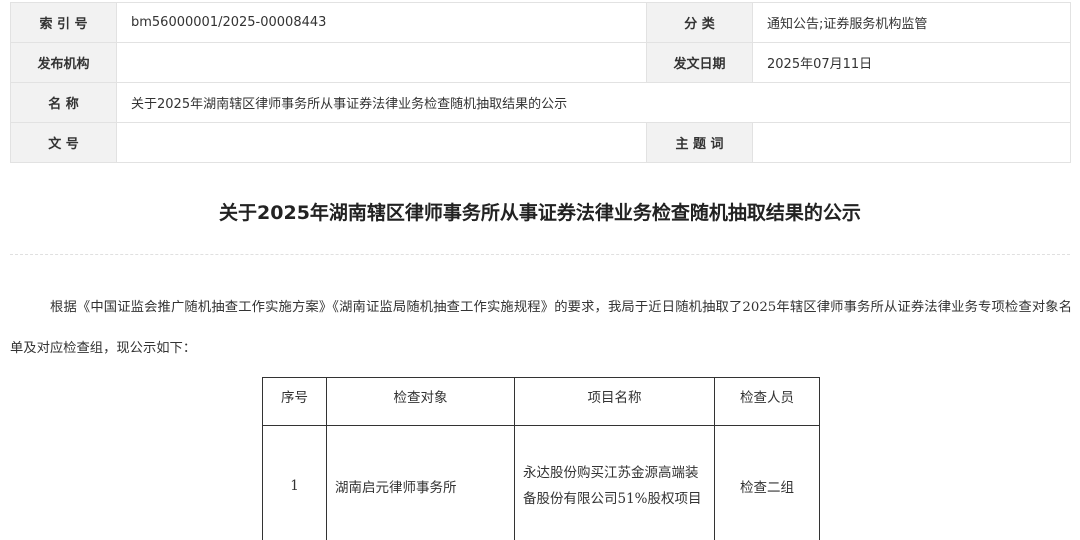 This screenshot has width=1080, height=540. Describe the element at coordinates (699, 142) in the screenshot. I see `keywords-label: 主 题 词` at that location.